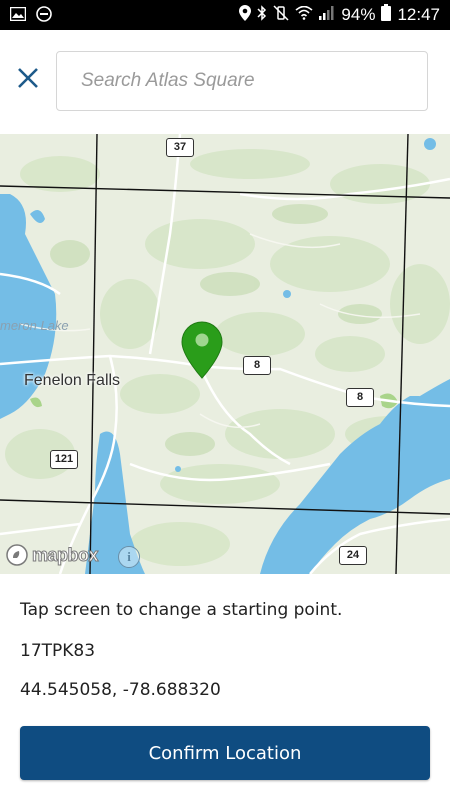 The width and height of the screenshot is (450, 800). What do you see at coordinates (281, 15) in the screenshot?
I see `vibrate-off-icon` at bounding box center [281, 15].